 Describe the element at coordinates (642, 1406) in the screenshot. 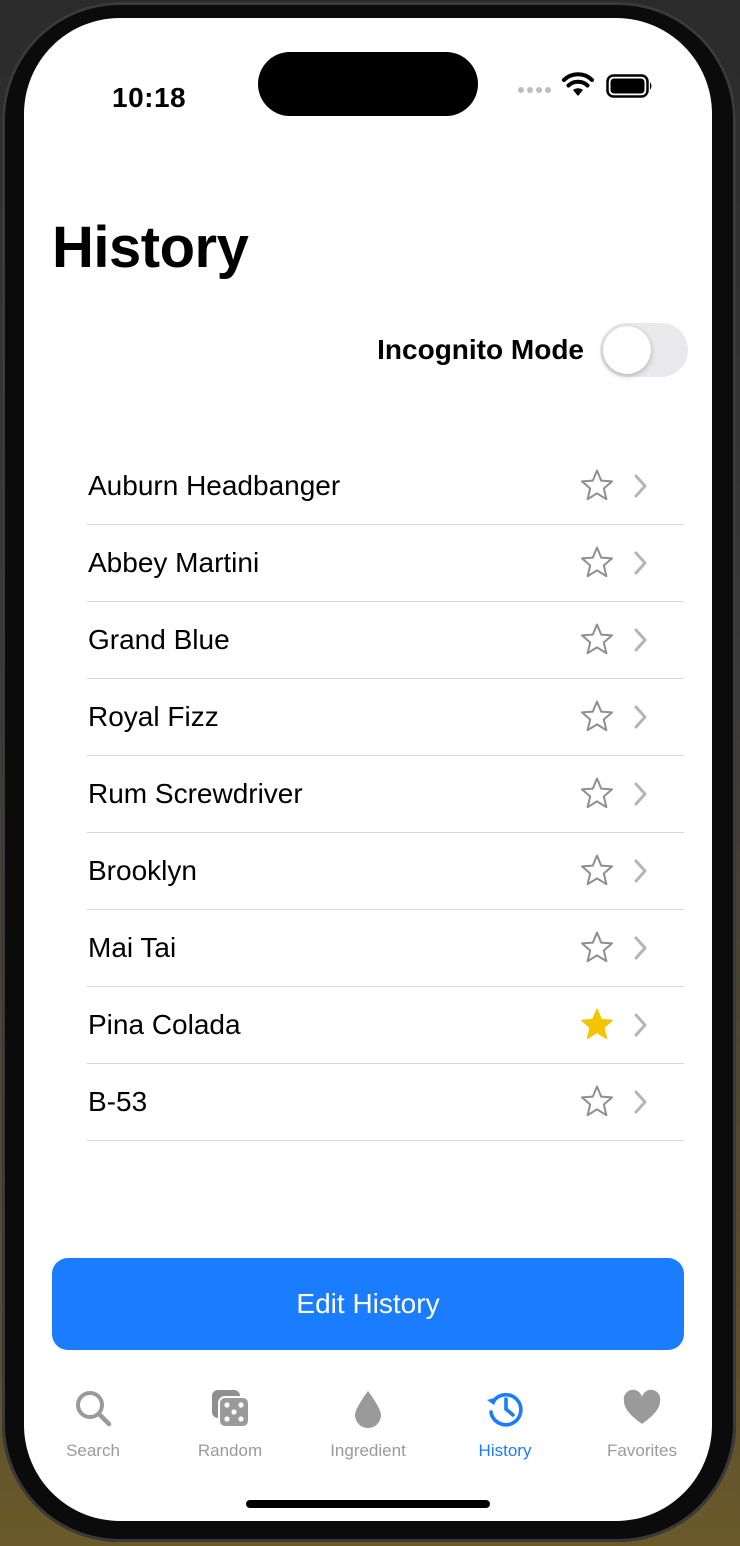

I see `heart-icon` at that location.